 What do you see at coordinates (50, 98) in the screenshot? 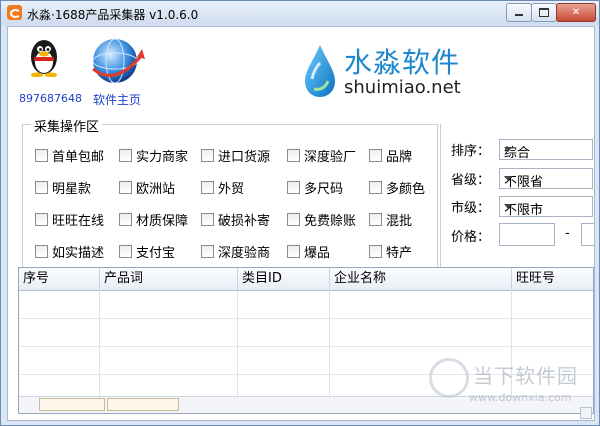
I see `qq-number-link: 897687648` at bounding box center [50, 98].